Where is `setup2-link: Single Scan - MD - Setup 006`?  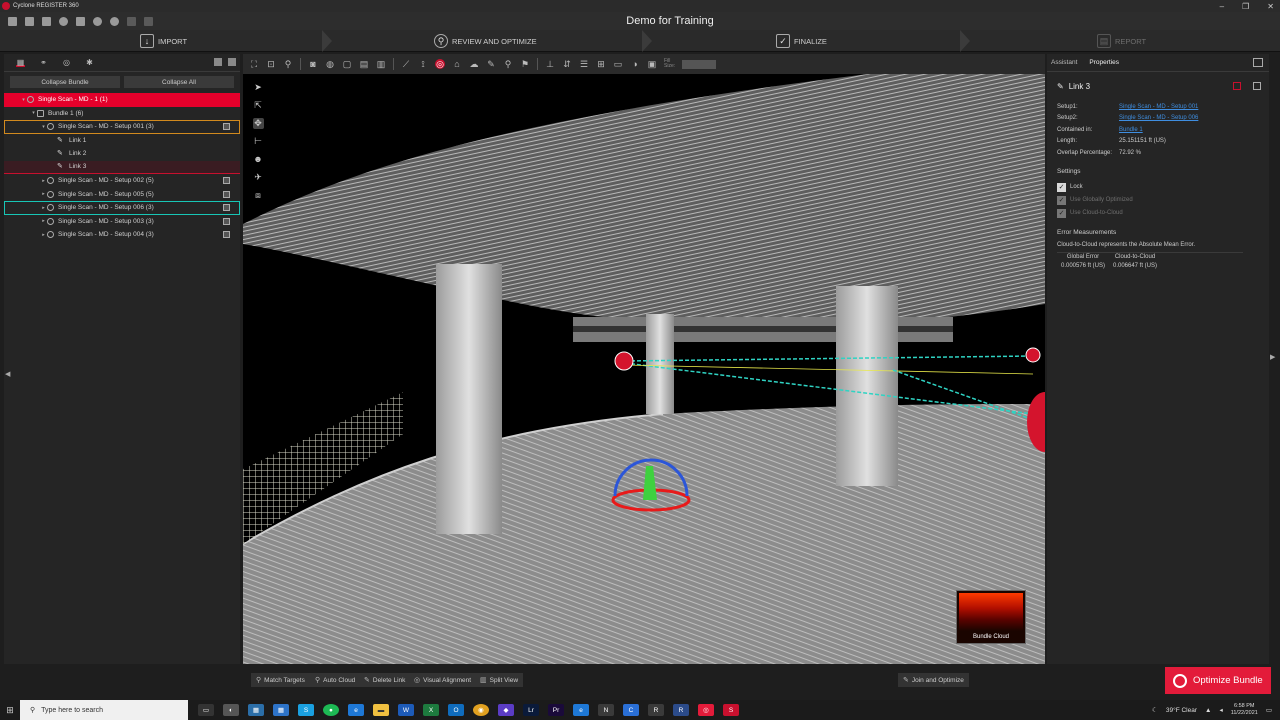
setup2-link: Single Scan - MD - Setup 006 is located at coordinates (1158, 118).